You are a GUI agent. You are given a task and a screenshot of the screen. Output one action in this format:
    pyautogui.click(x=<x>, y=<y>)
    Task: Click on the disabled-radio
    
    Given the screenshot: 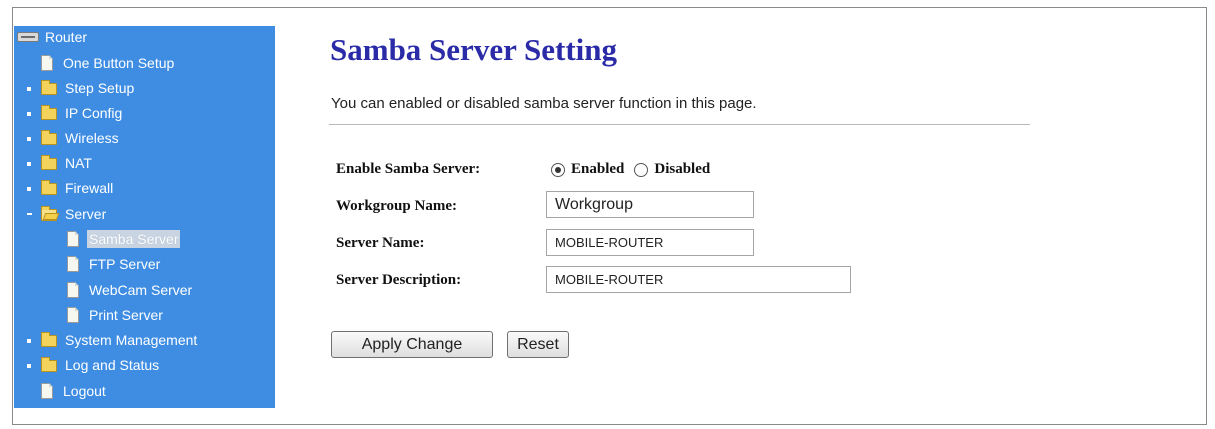 What is the action you would take?
    pyautogui.click(x=641, y=169)
    